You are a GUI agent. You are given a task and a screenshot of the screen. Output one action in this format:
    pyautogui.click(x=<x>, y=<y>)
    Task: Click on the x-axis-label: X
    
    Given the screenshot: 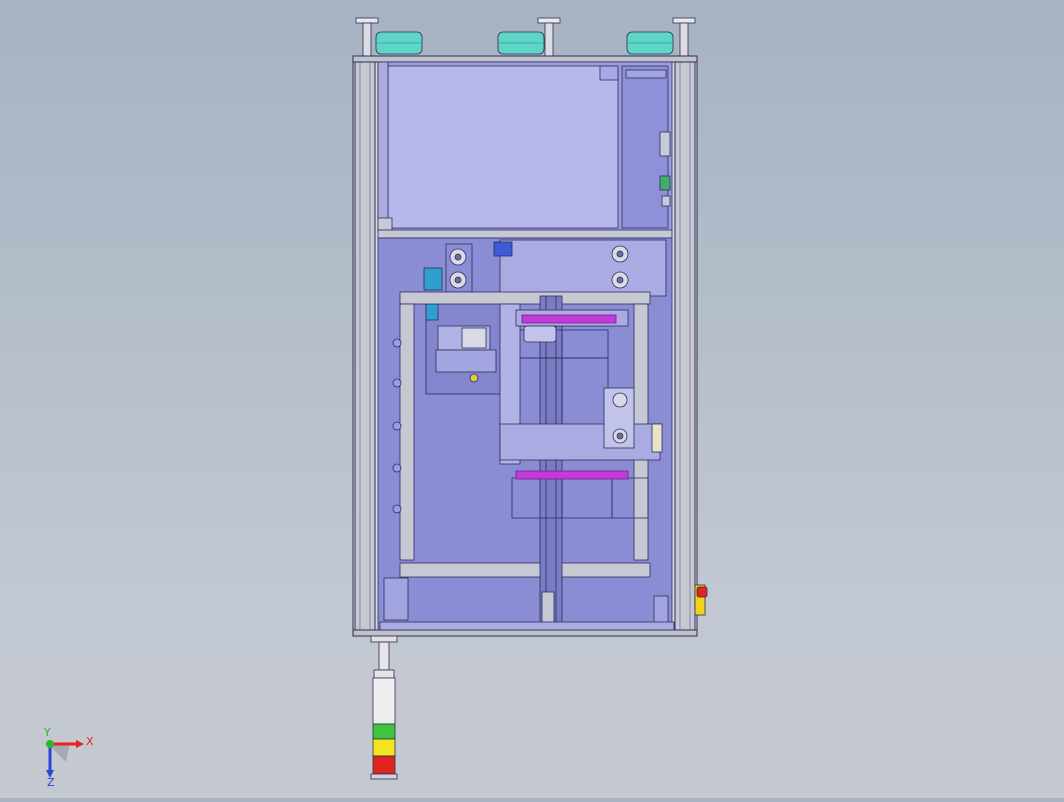 What is the action you would take?
    pyautogui.click(x=90, y=741)
    